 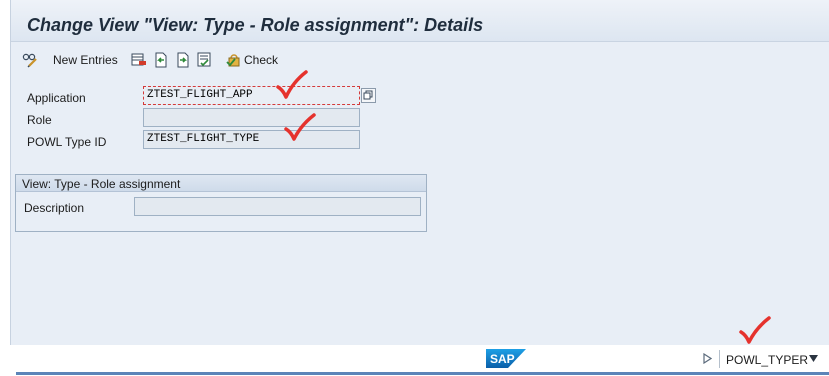 What do you see at coordinates (251, 95) in the screenshot?
I see `application-field: ZTEST_FLIGHT_APP` at bounding box center [251, 95].